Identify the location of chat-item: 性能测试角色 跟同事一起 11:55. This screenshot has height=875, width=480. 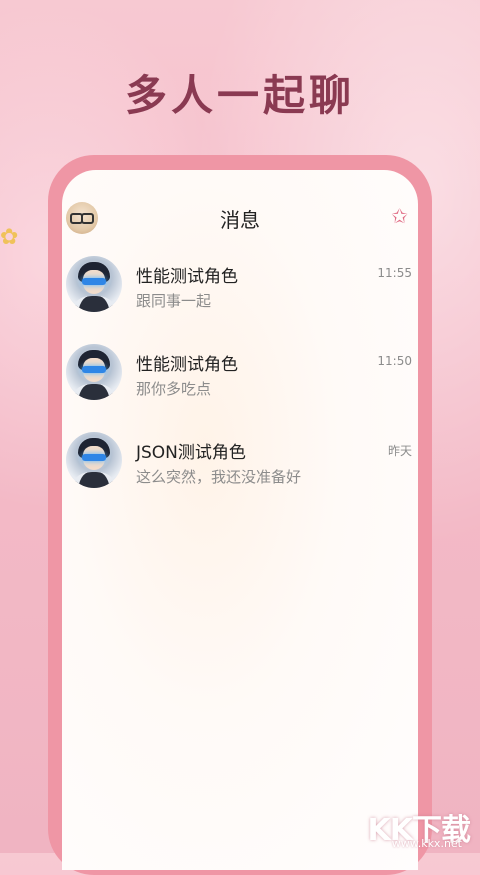
(240, 296).